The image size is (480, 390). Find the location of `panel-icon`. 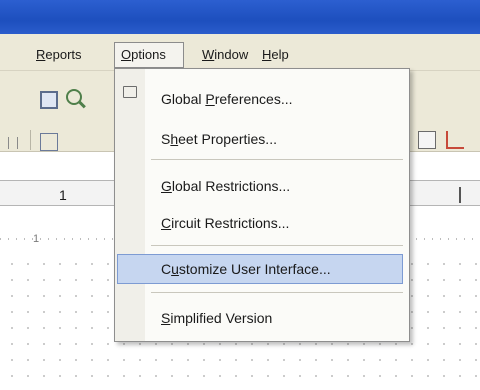

panel-icon is located at coordinates (49, 100).